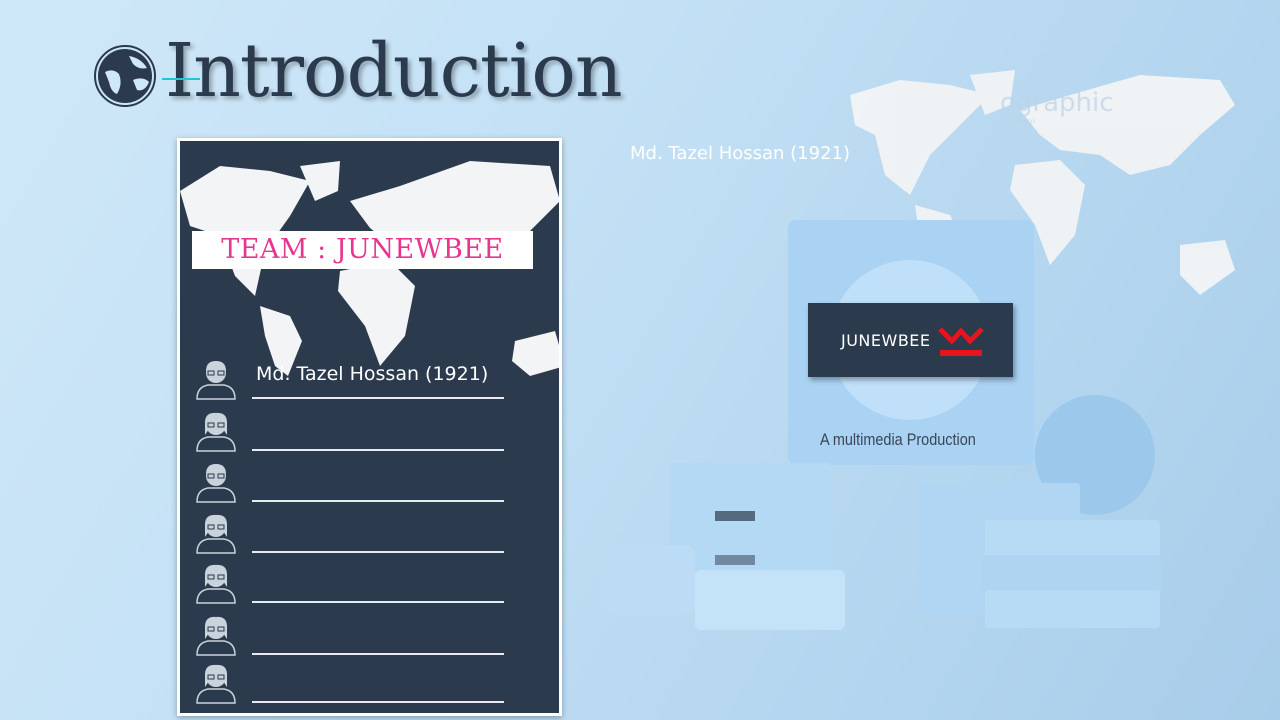  I want to click on title-accent-line, so click(181, 79).